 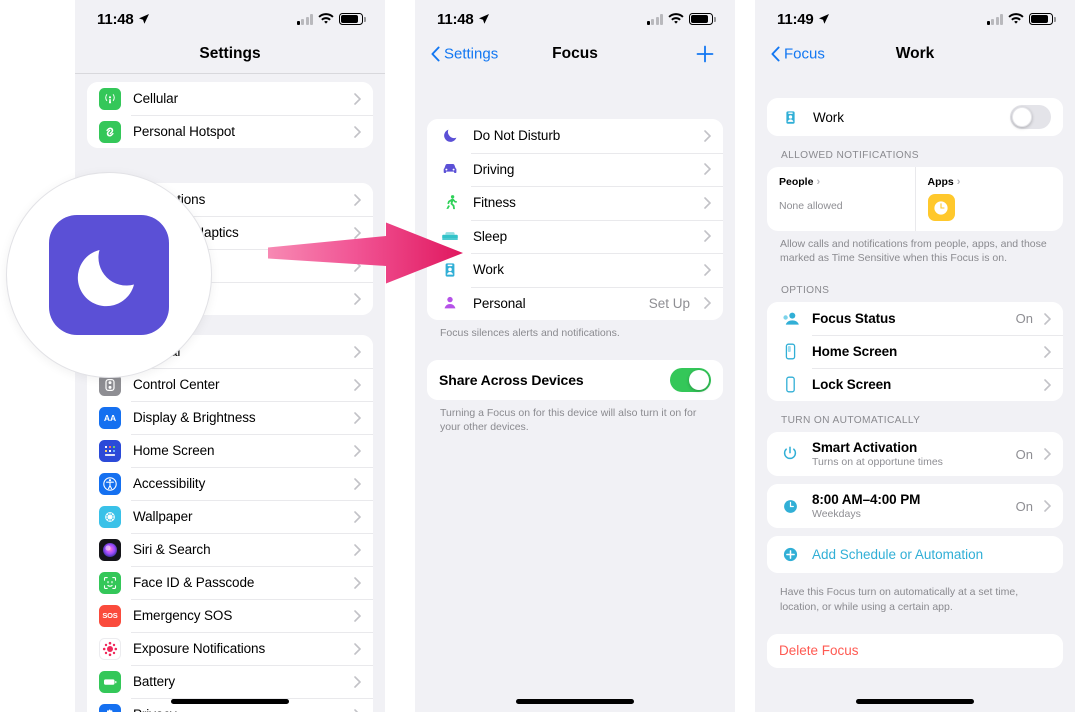 What do you see at coordinates (790, 555) in the screenshot?
I see `plus-circle-icon` at bounding box center [790, 555].